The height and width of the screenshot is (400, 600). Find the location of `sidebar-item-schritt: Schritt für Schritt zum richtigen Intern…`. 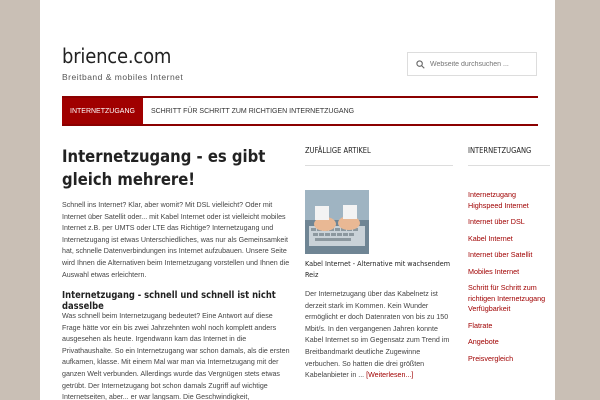

sidebar-item-schritt: Schritt für Schritt zum richtigen Intern… is located at coordinates (509, 302).